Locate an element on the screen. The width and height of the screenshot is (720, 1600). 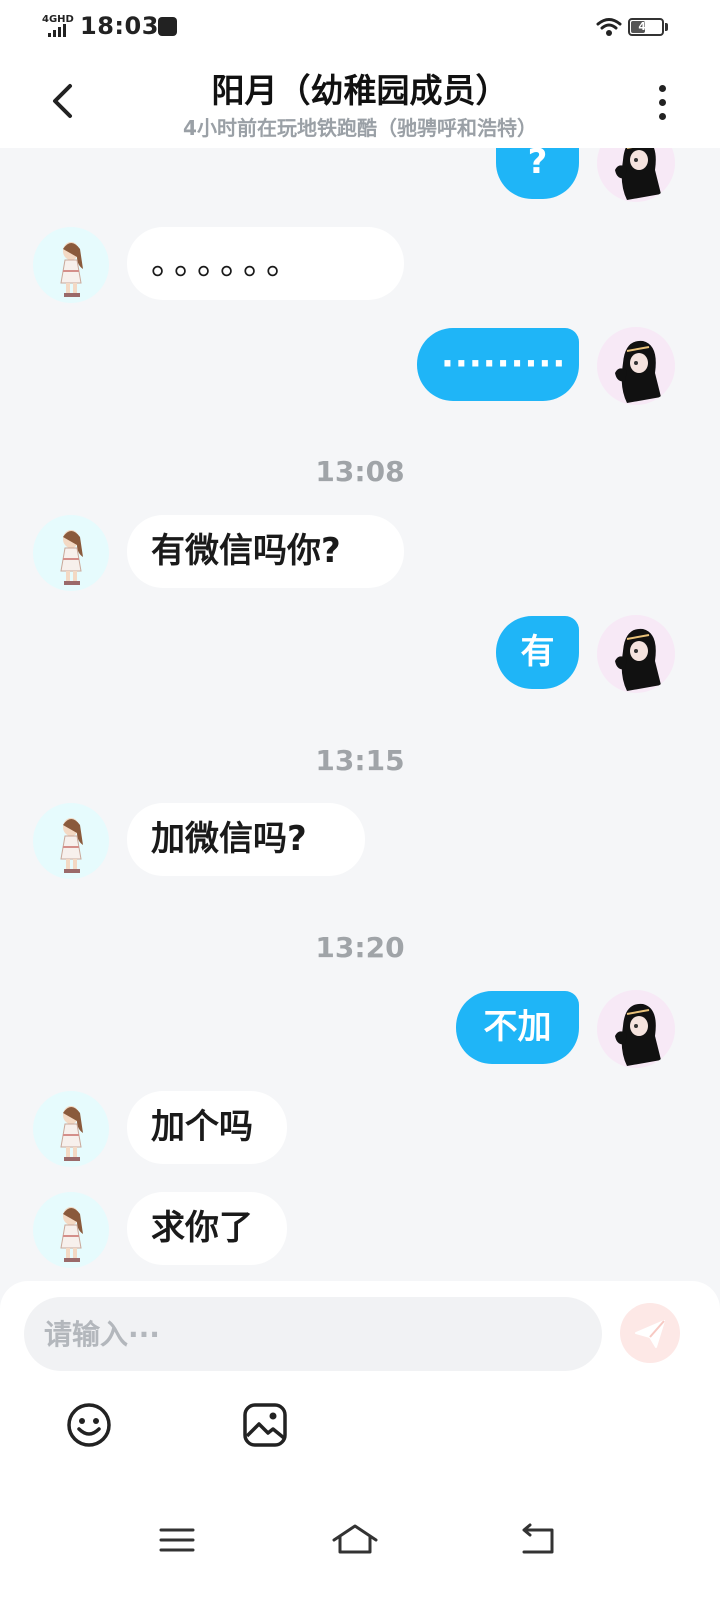
incoming-message-bubble: 求你了 is located at coordinates (207, 1228).